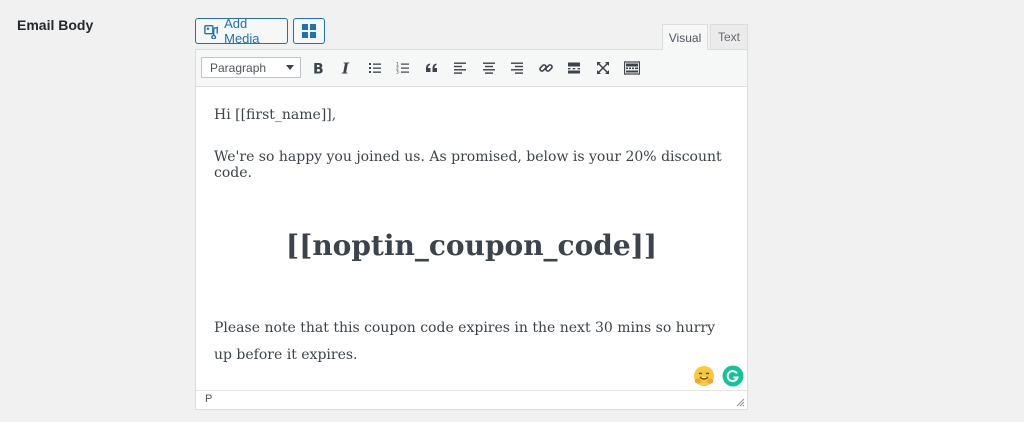 The image size is (1024, 422). Describe the element at coordinates (290, 67) in the screenshot. I see `chevron-down-icon` at that location.